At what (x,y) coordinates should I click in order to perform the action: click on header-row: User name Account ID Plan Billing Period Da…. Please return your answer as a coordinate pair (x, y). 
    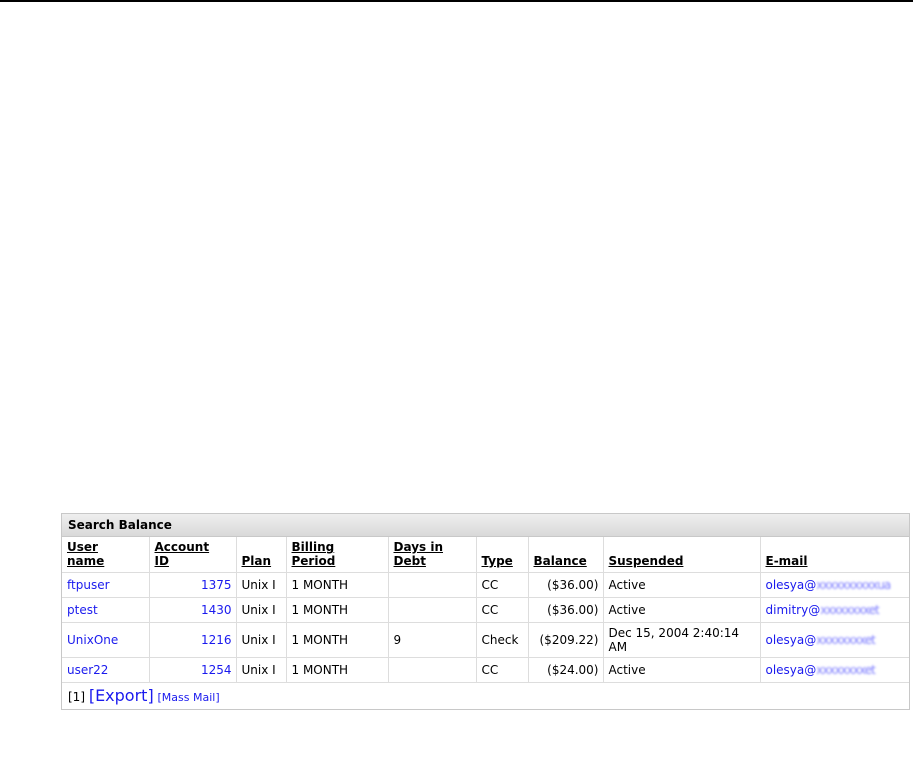
    Looking at the image, I should click on (485, 555).